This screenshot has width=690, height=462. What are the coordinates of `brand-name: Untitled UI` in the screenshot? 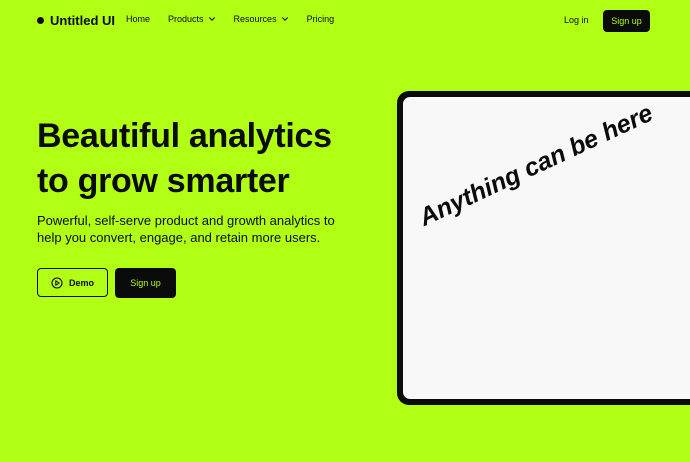 It's located at (82, 20).